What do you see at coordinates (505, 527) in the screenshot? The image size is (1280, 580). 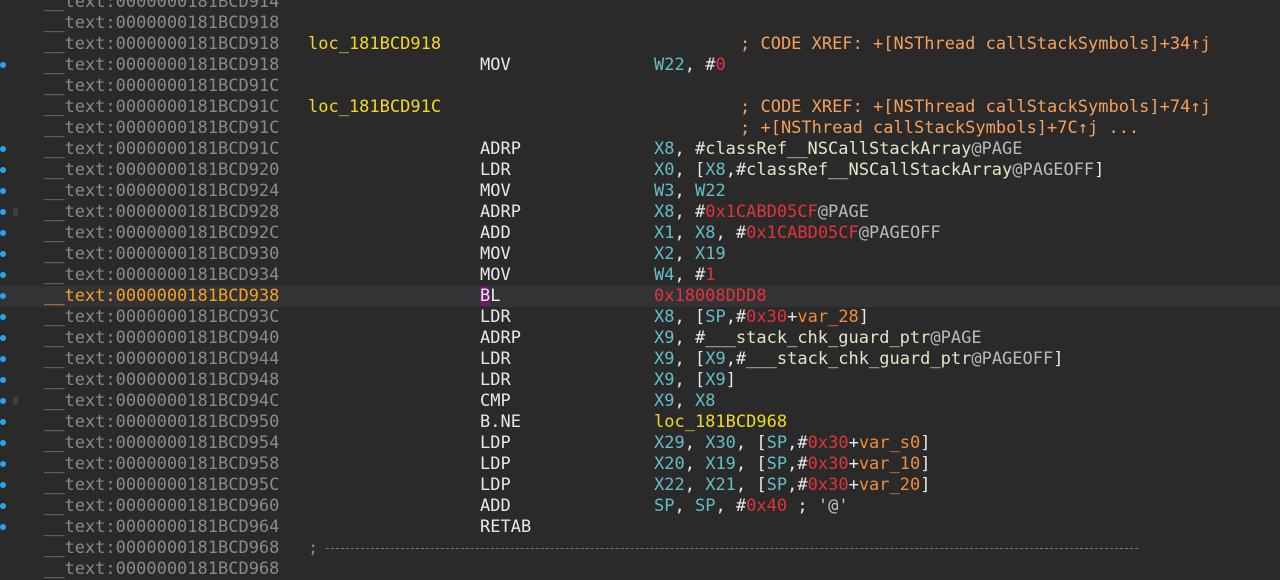 I see `instruction-mnemonic: RETAB` at bounding box center [505, 527].